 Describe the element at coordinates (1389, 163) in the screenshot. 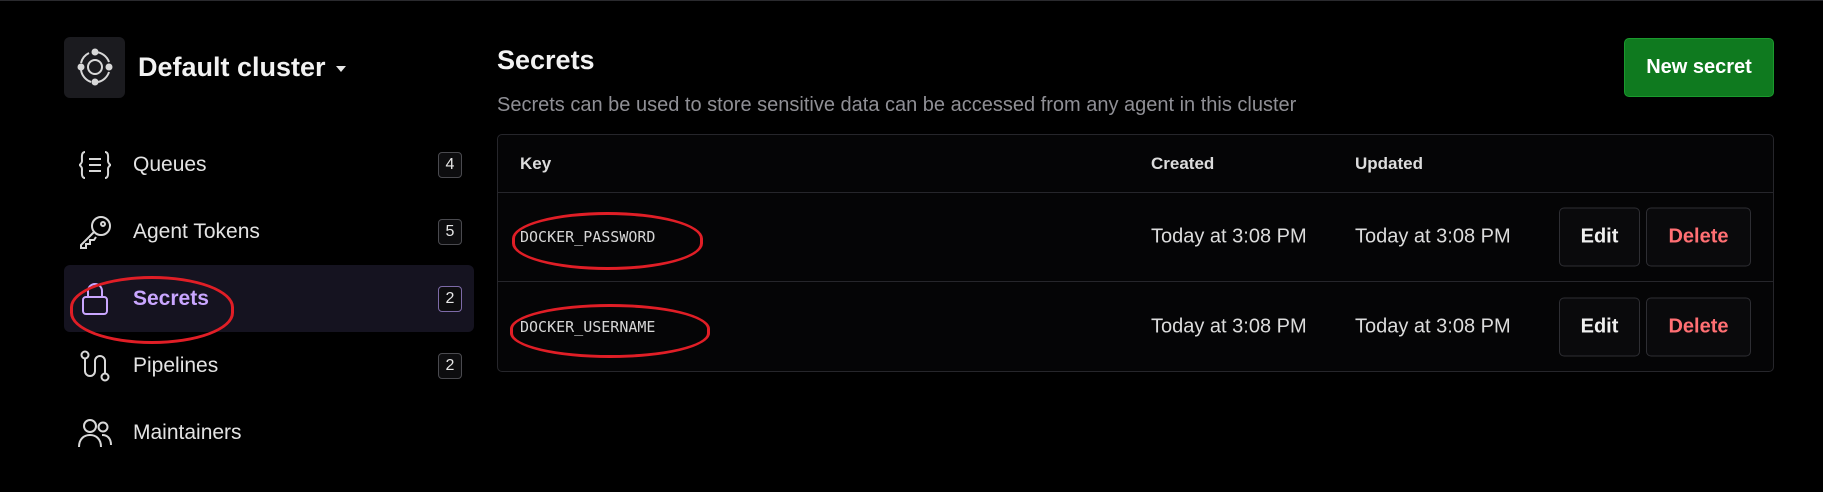

I see `column-header-updated: Updated` at that location.